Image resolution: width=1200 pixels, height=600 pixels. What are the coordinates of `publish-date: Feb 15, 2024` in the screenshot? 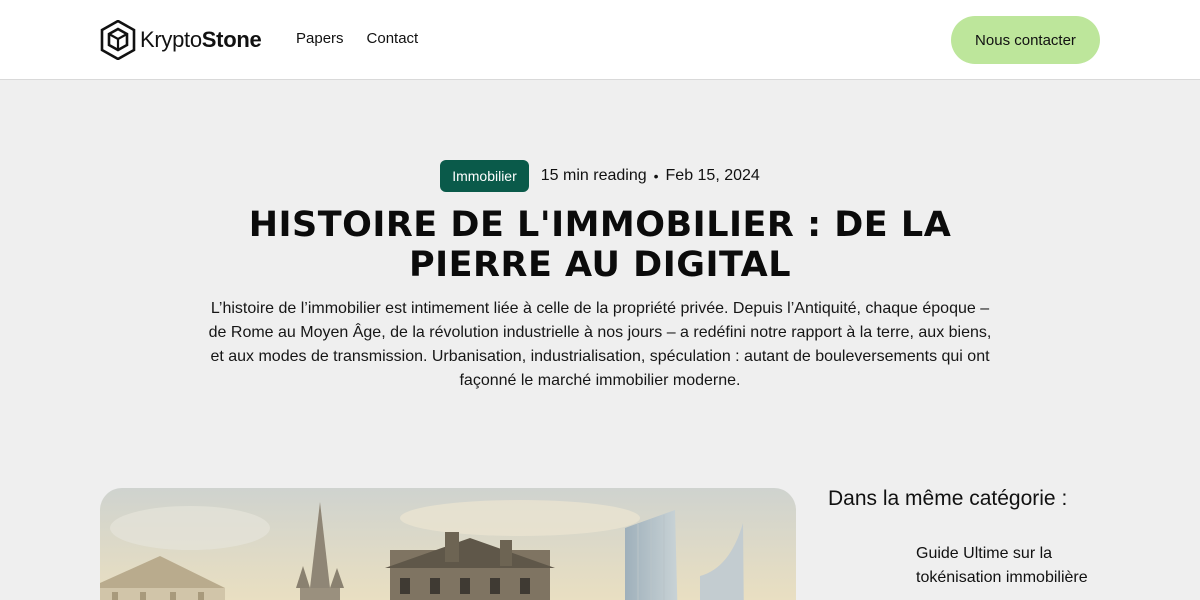 It's located at (712, 175).